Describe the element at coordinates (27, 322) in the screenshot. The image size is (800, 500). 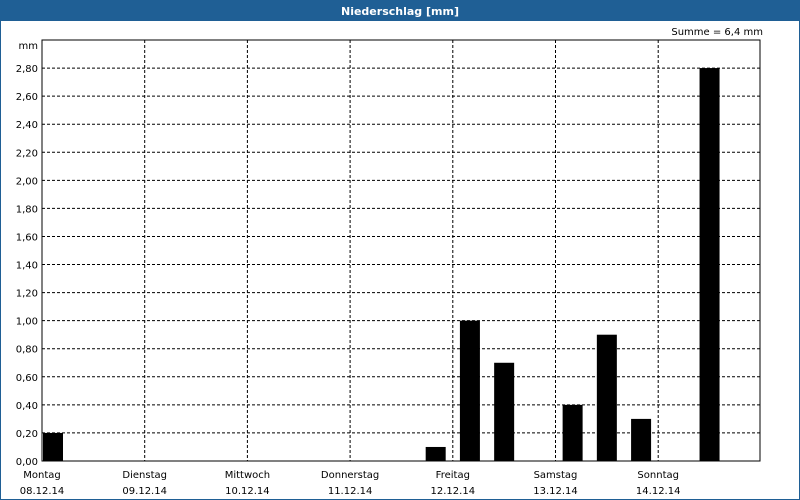
I see `y-tick-label: 1,00` at that location.